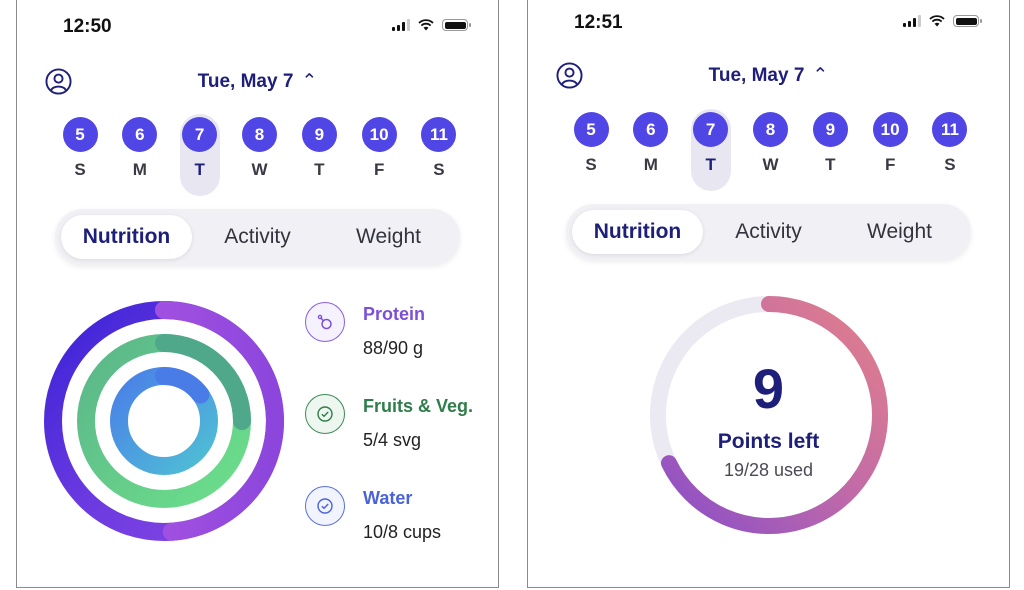 This screenshot has height=590, width=1024. Describe the element at coordinates (388, 498) in the screenshot. I see `legend-title: Water` at that location.